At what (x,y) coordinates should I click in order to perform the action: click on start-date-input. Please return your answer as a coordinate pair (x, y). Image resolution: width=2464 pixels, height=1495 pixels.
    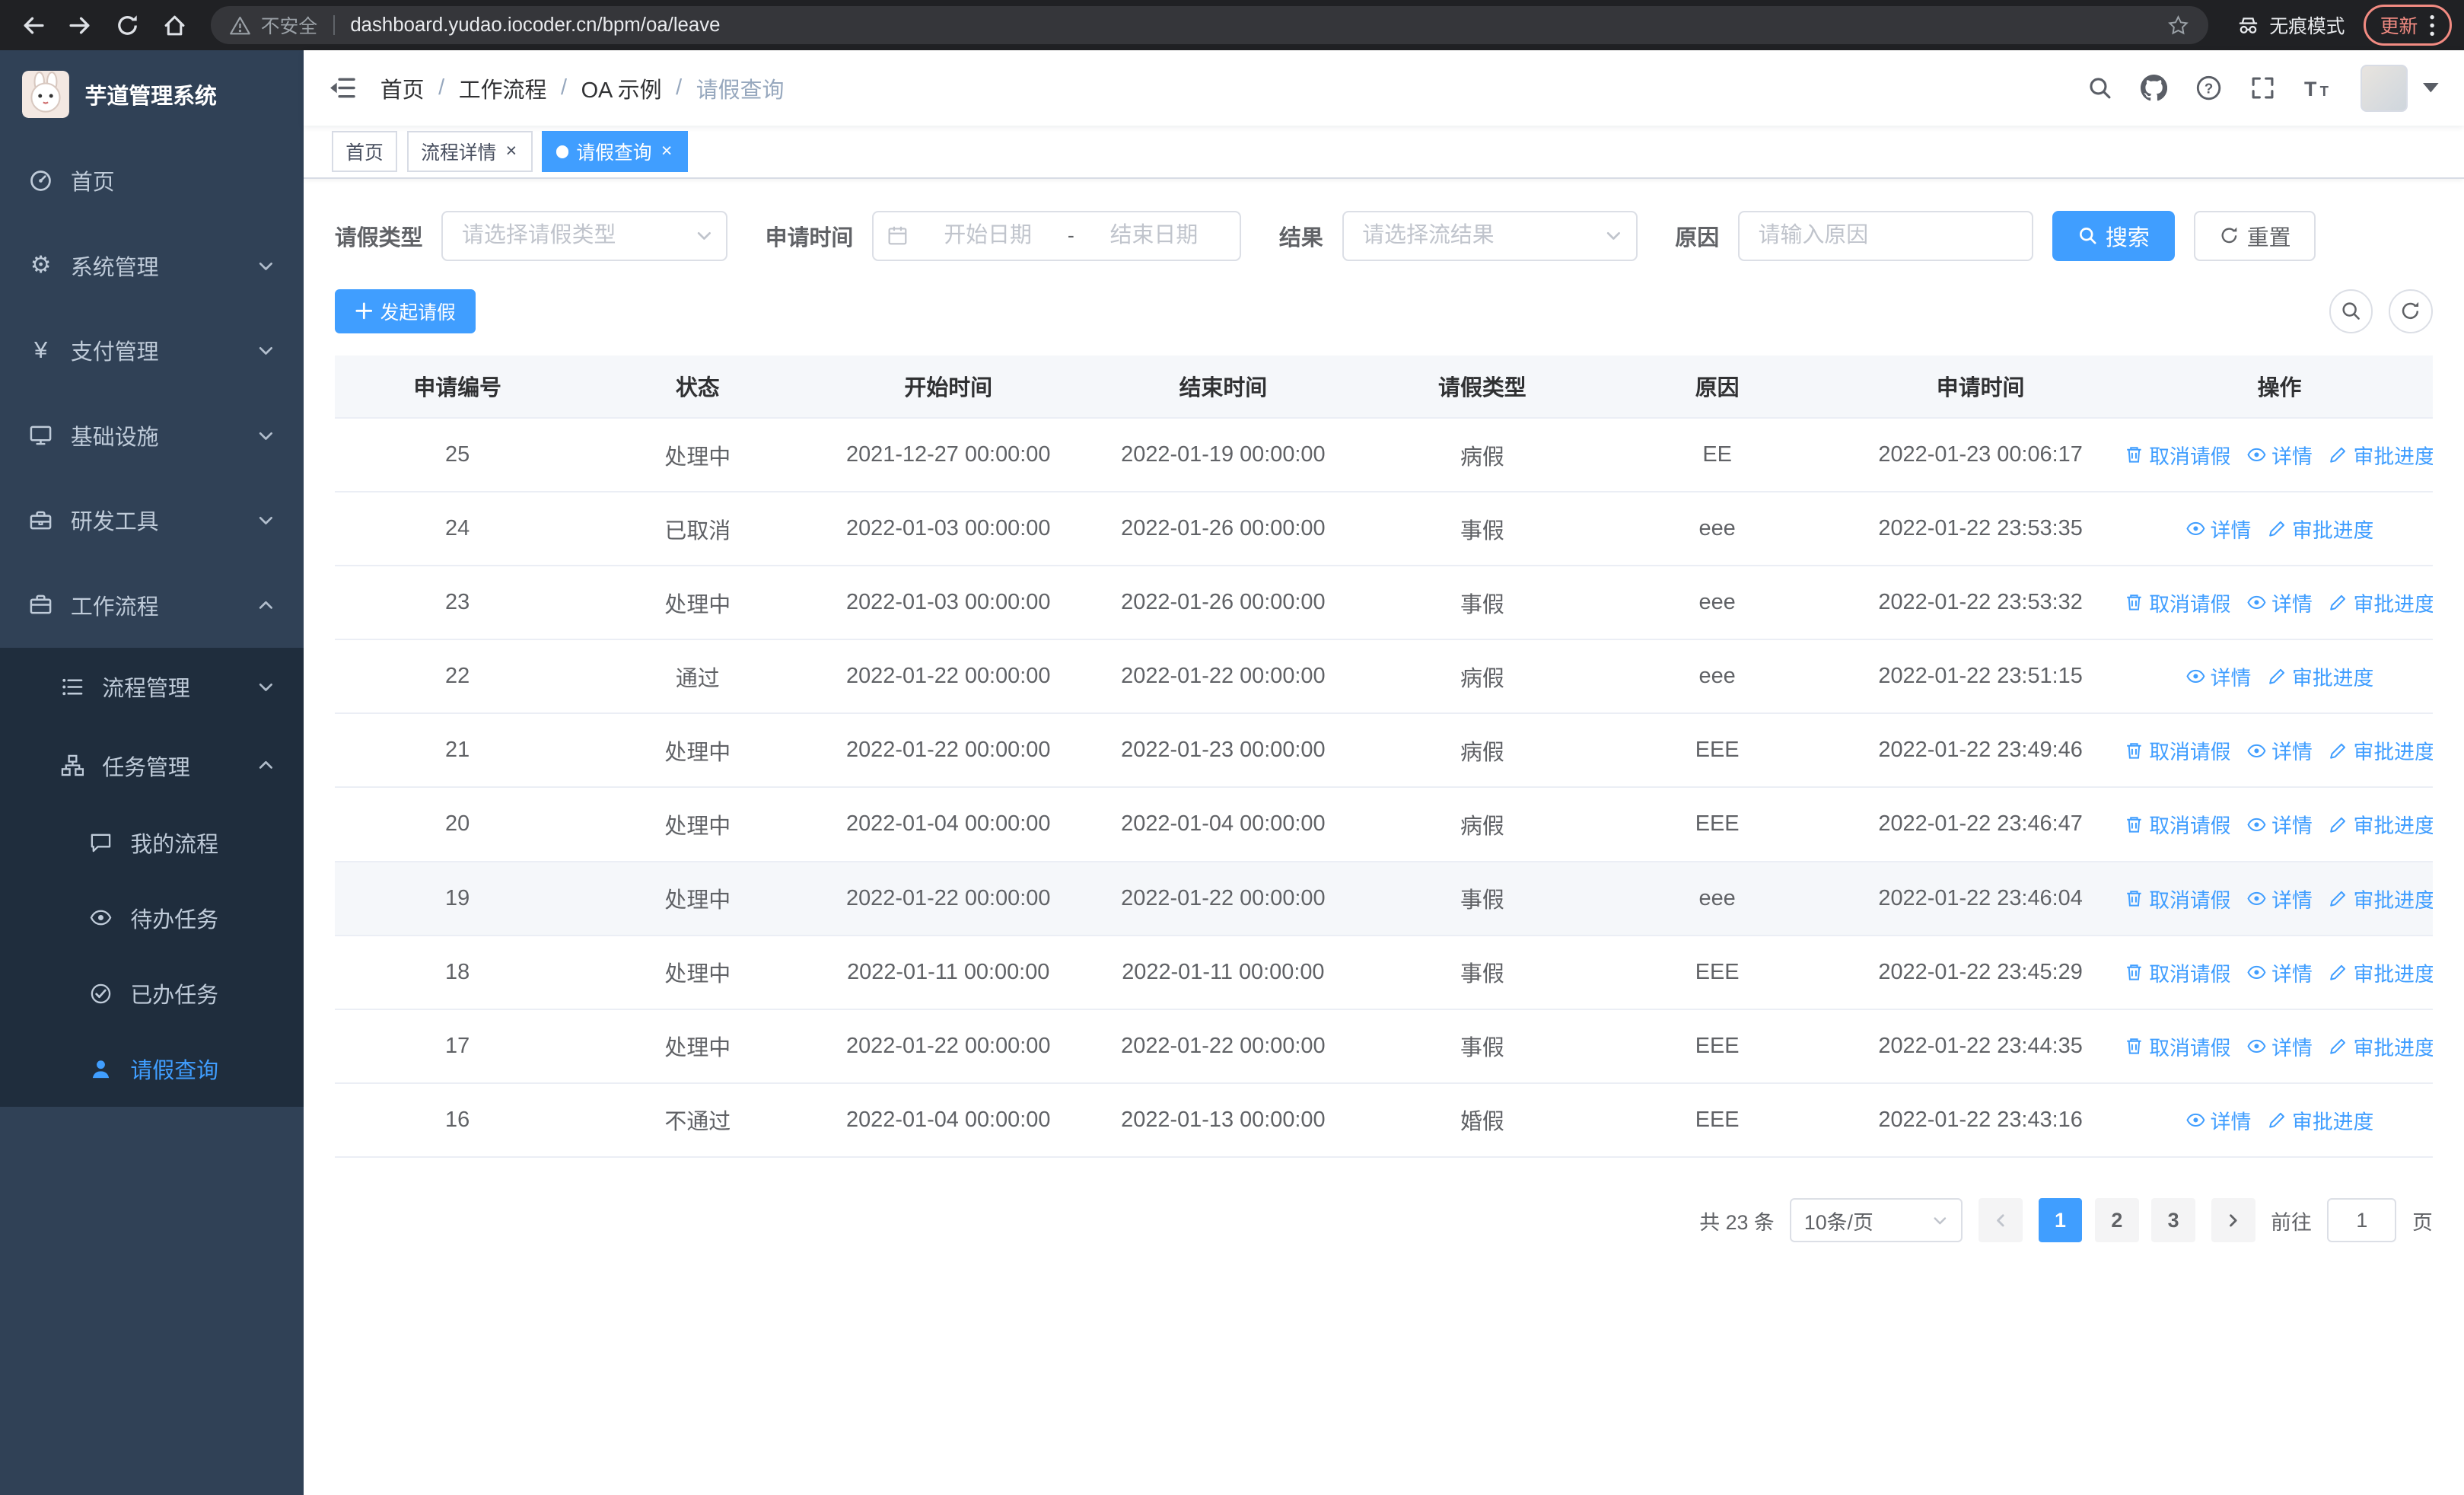
    Looking at the image, I should click on (988, 236).